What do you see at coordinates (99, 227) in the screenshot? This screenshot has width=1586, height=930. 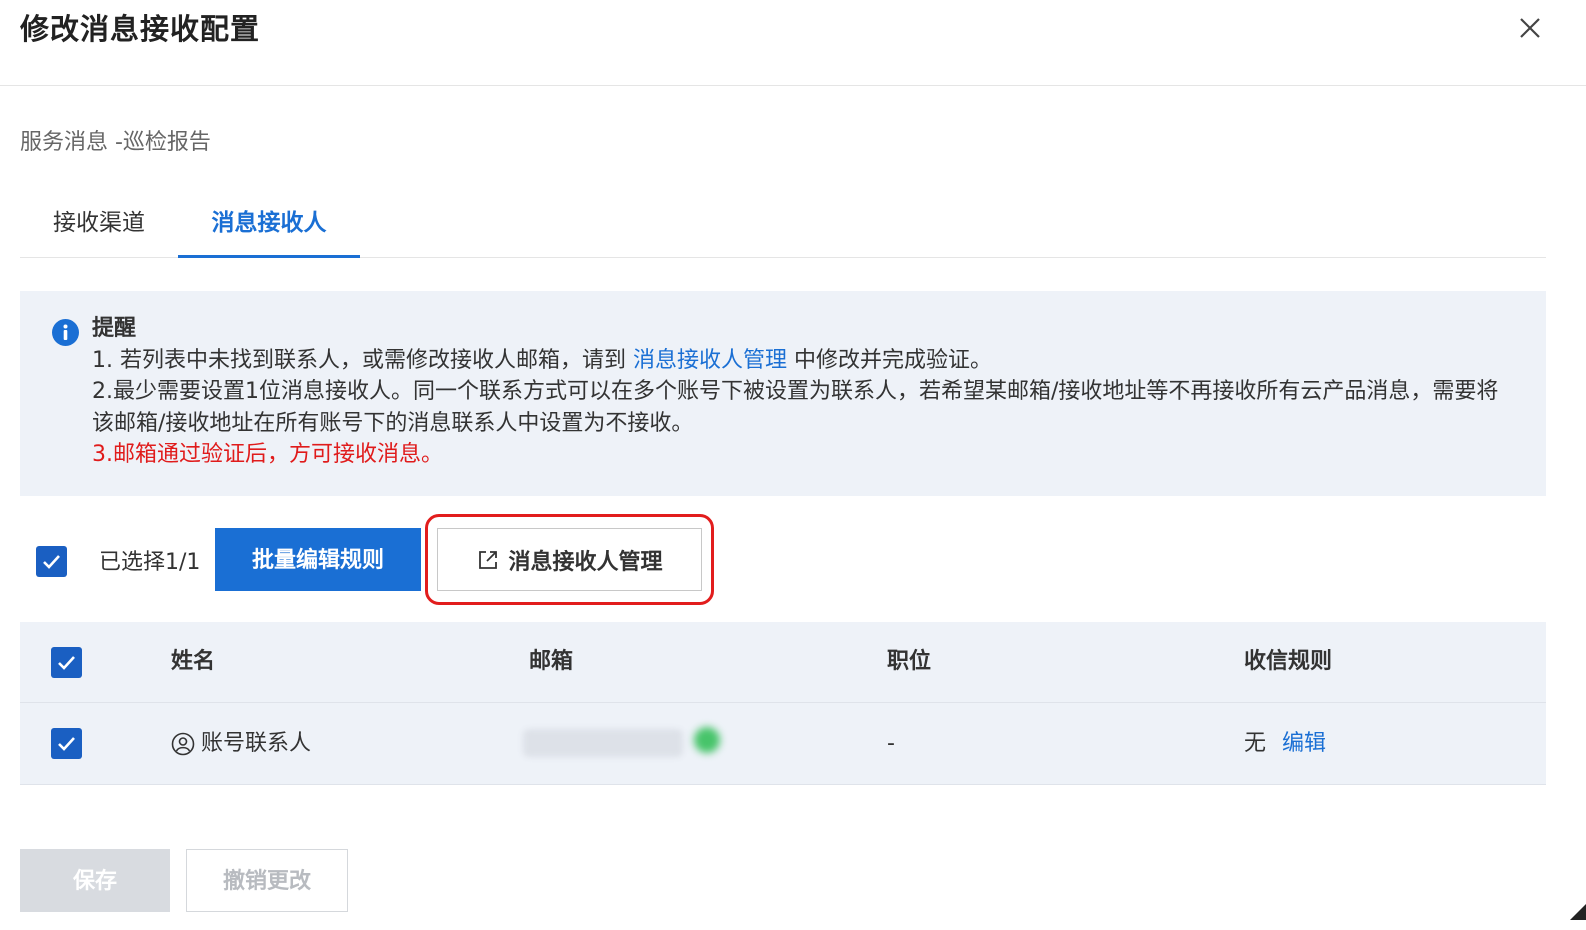 I see `tab-receive-channel: 接收渠道` at bounding box center [99, 227].